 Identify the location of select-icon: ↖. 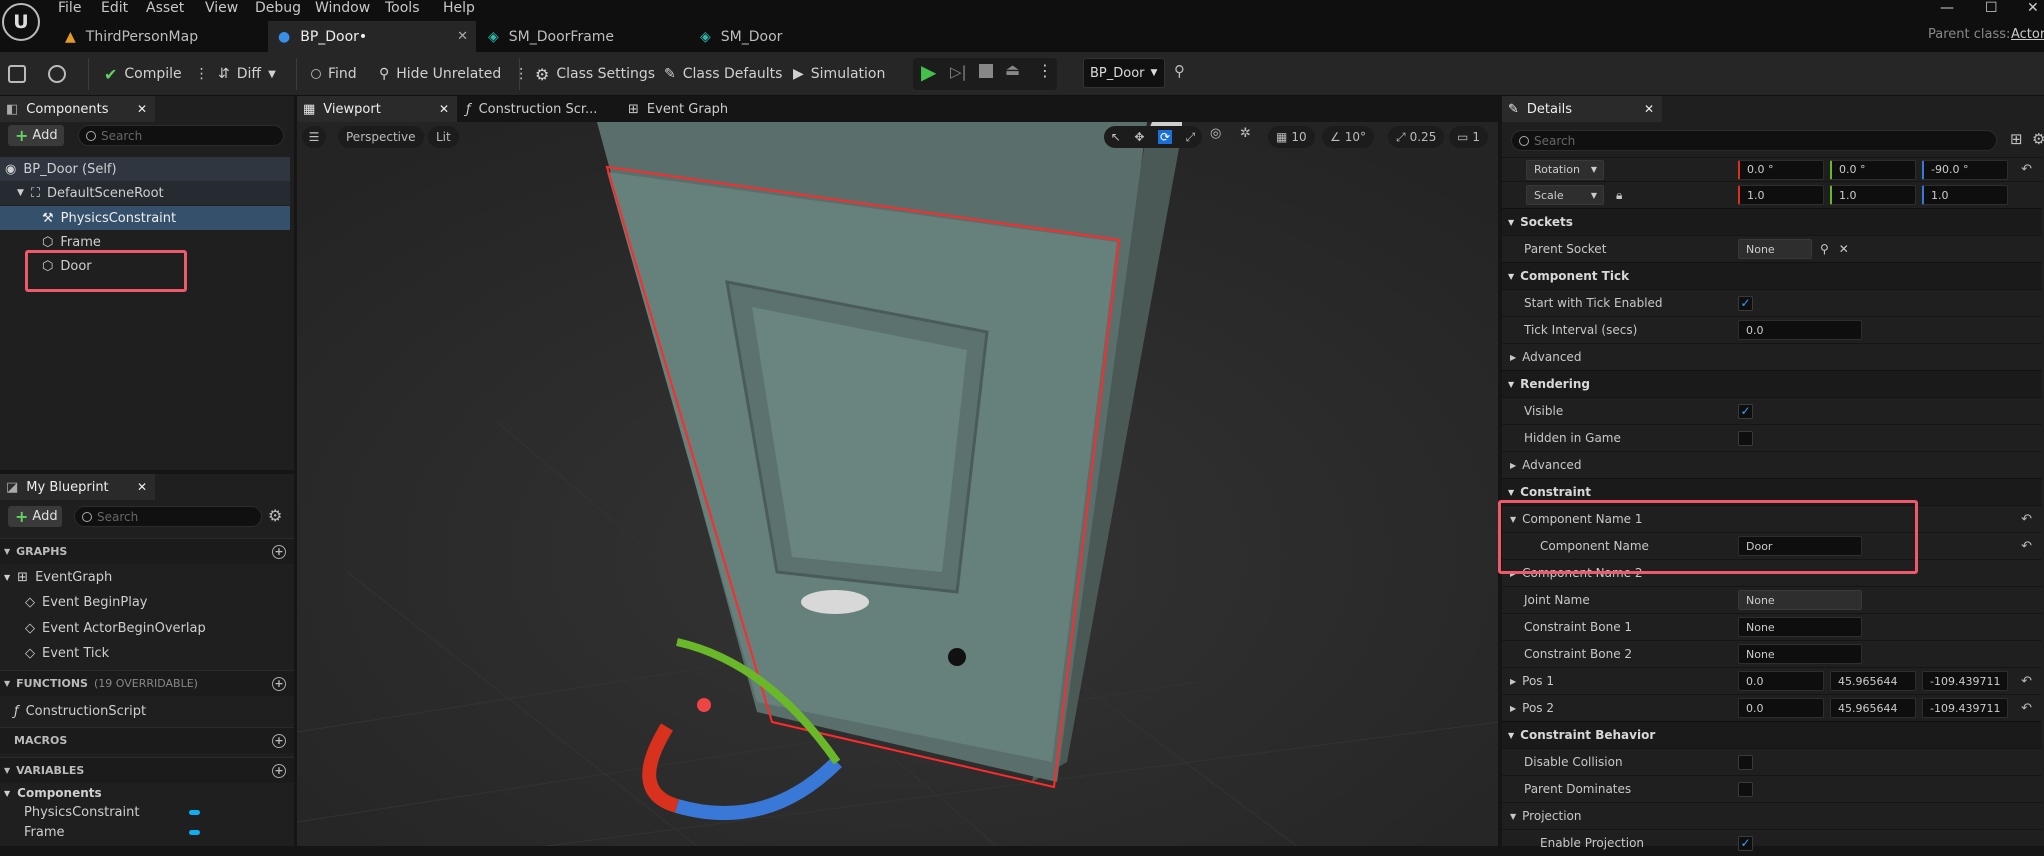
(1116, 137).